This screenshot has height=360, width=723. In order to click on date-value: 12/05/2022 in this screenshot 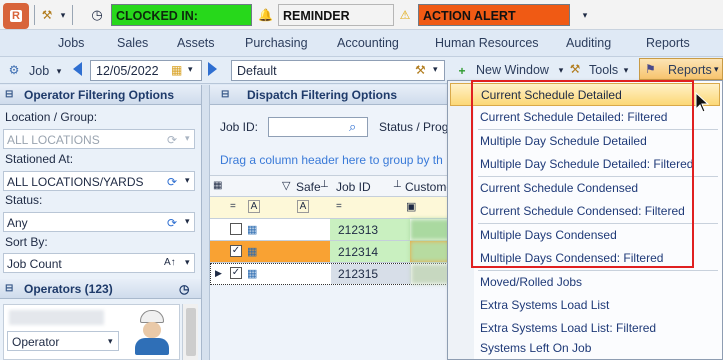, I will do `click(127, 71)`.